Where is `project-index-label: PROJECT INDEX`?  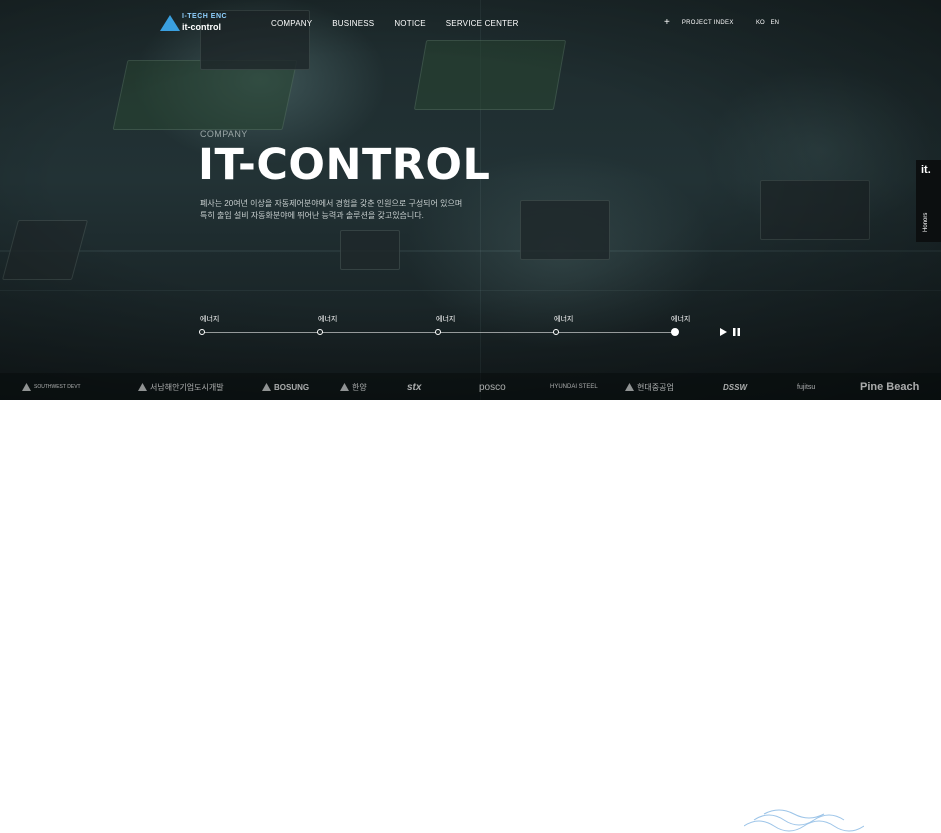 project-index-label: PROJECT INDEX is located at coordinates (707, 23).